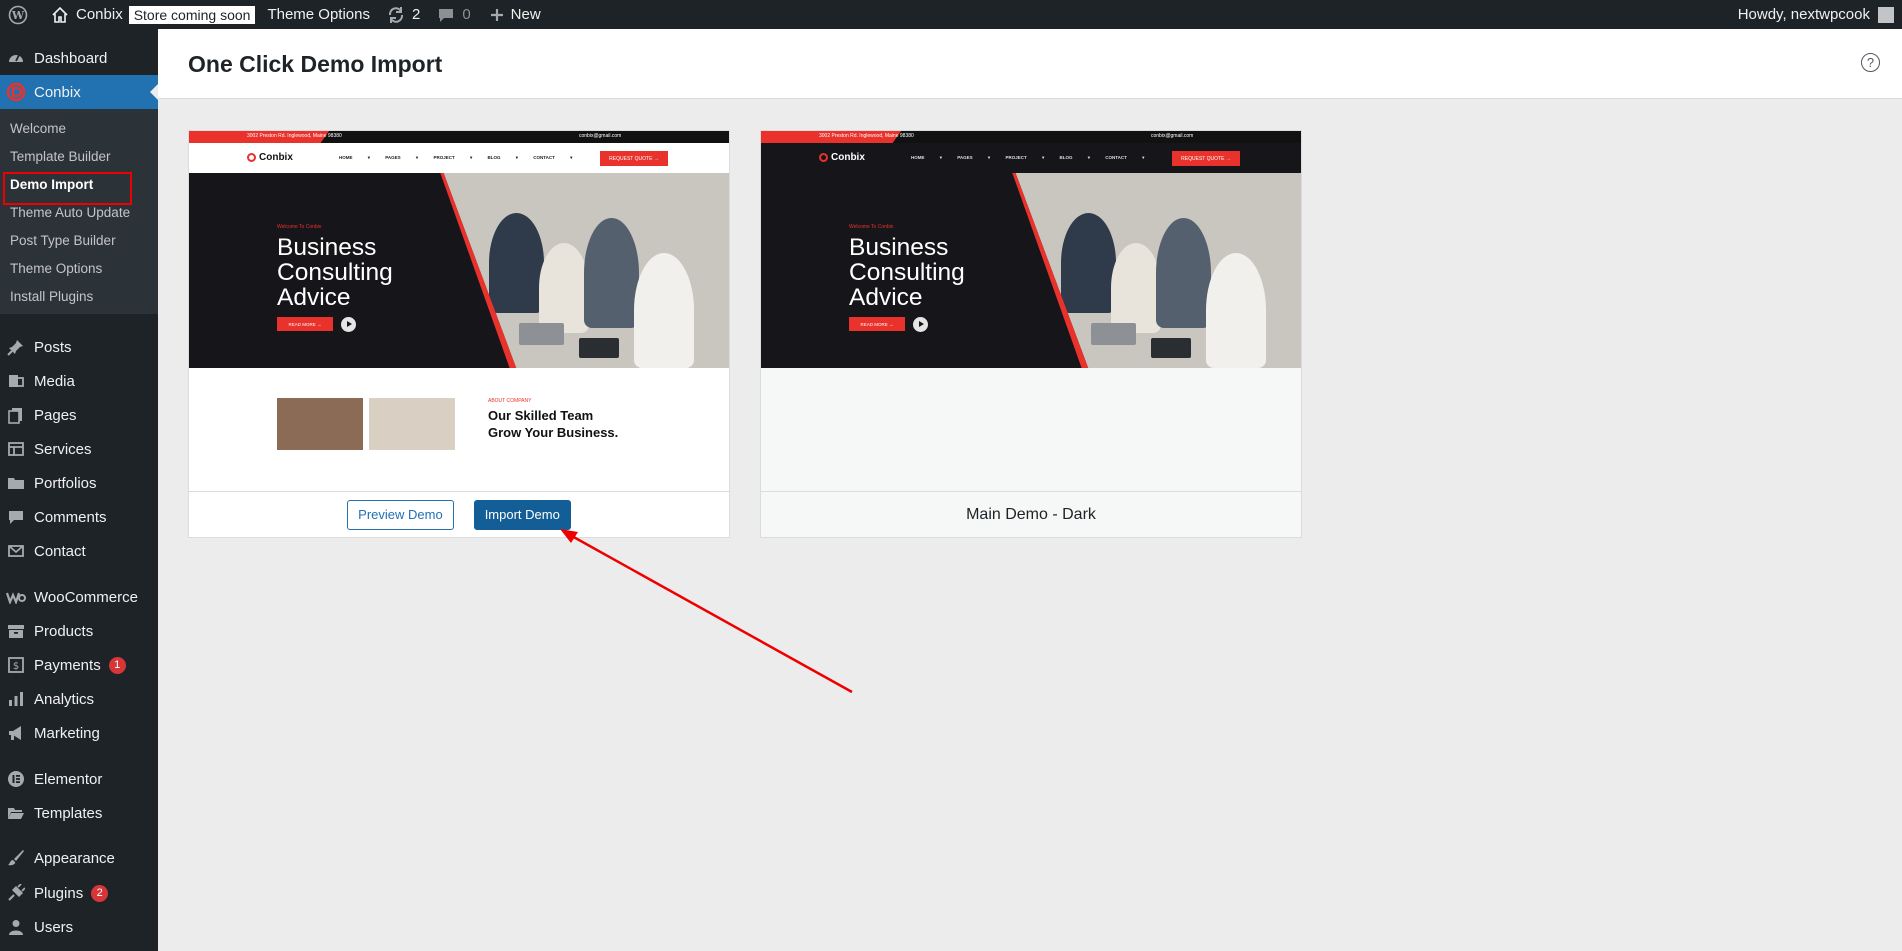 This screenshot has height=951, width=1902. I want to click on submenu-theme-auto-update: Theme Auto Update, so click(70, 212).